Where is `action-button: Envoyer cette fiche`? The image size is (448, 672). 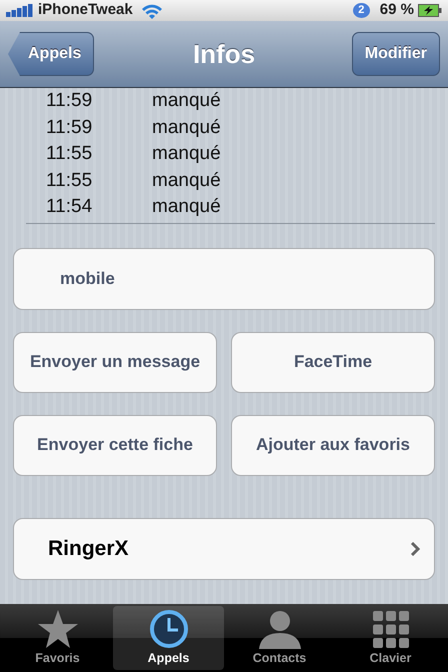
action-button: Envoyer cette fiche is located at coordinates (115, 445).